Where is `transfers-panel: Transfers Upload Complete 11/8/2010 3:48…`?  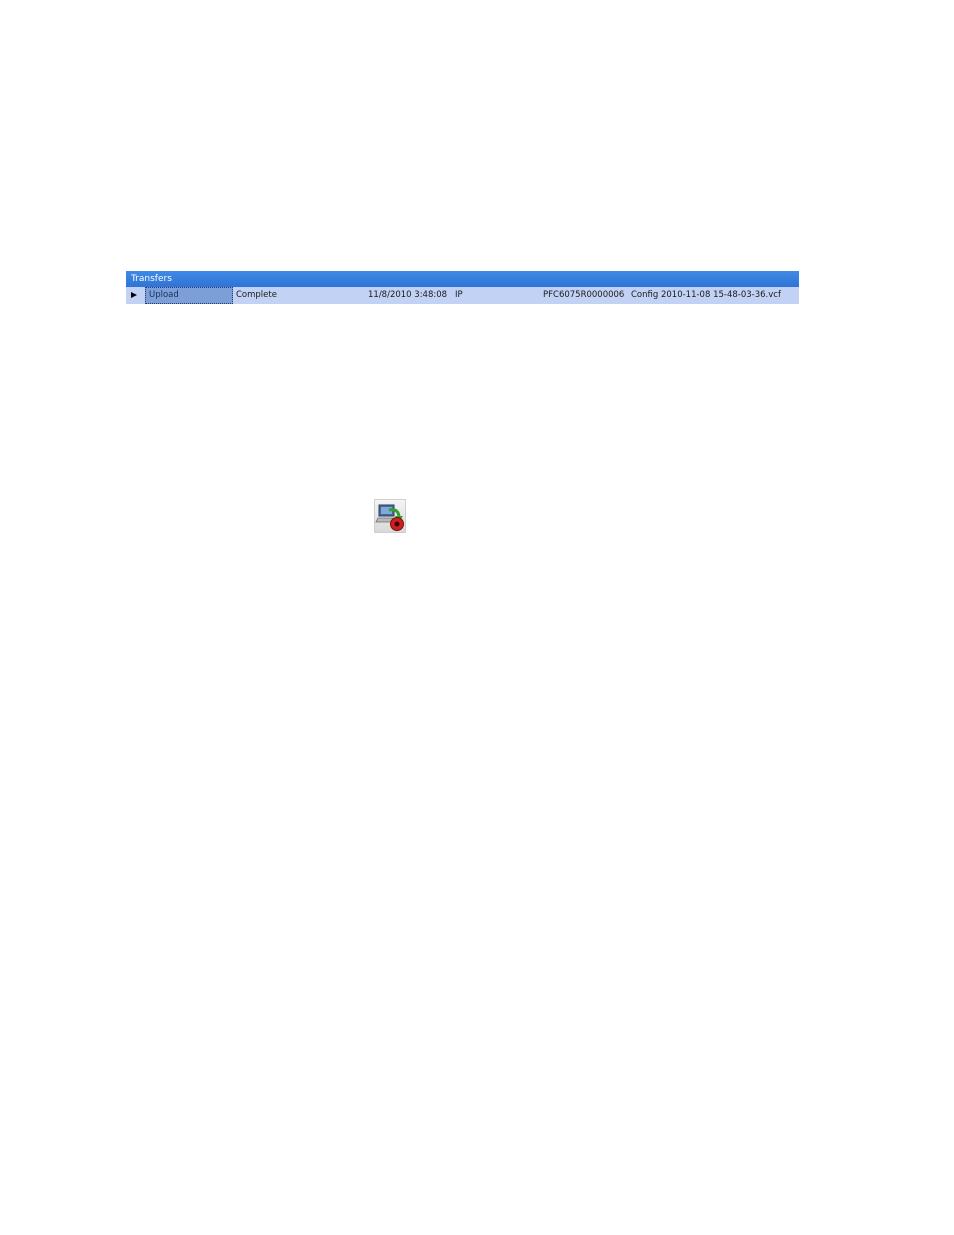 transfers-panel: Transfers Upload Complete 11/8/2010 3:48… is located at coordinates (462, 288).